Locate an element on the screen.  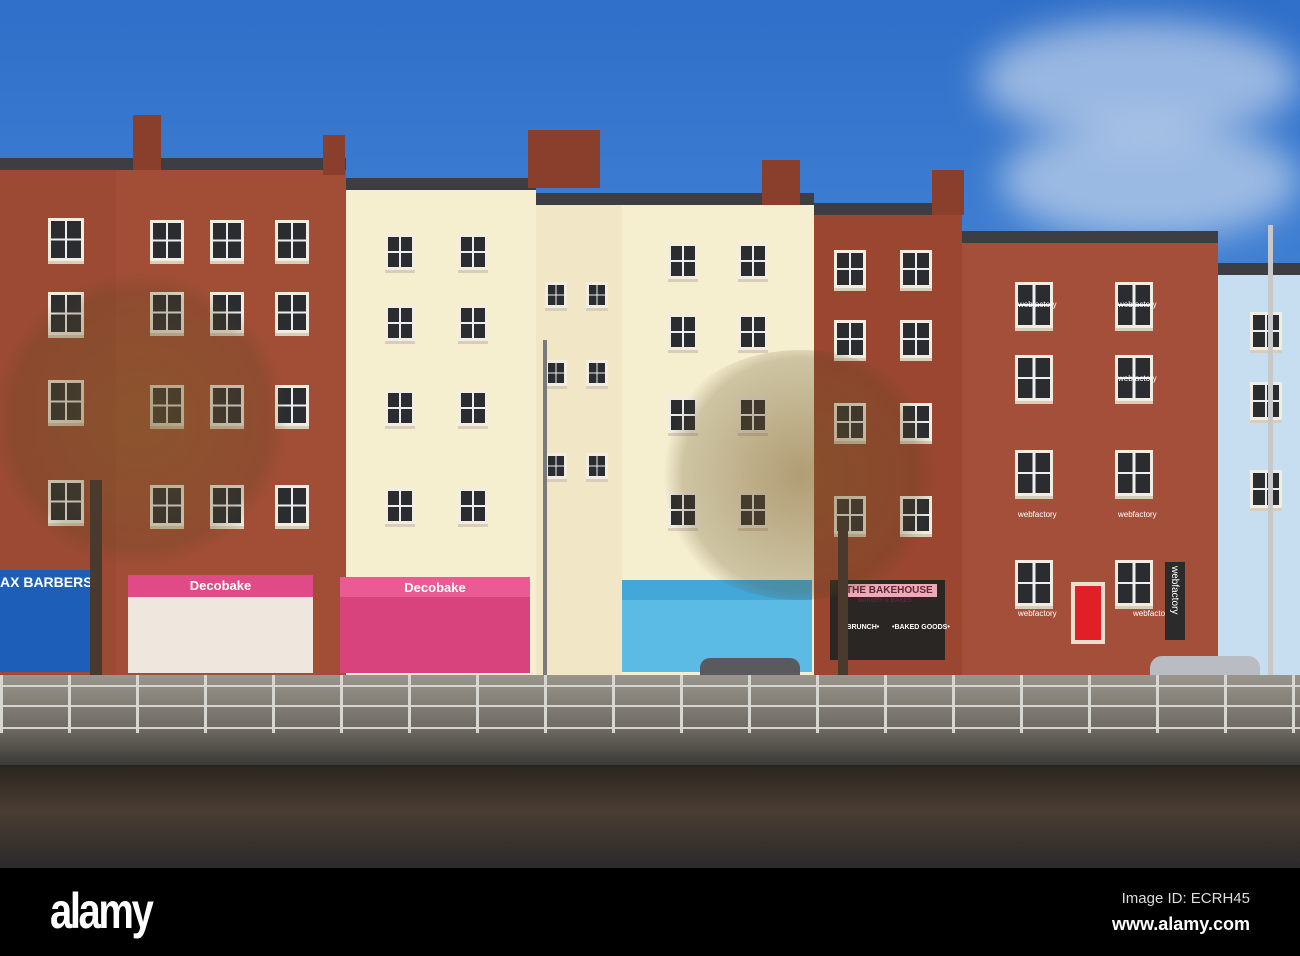
webfactory-banner: webfactory is located at coordinates (1175, 601).